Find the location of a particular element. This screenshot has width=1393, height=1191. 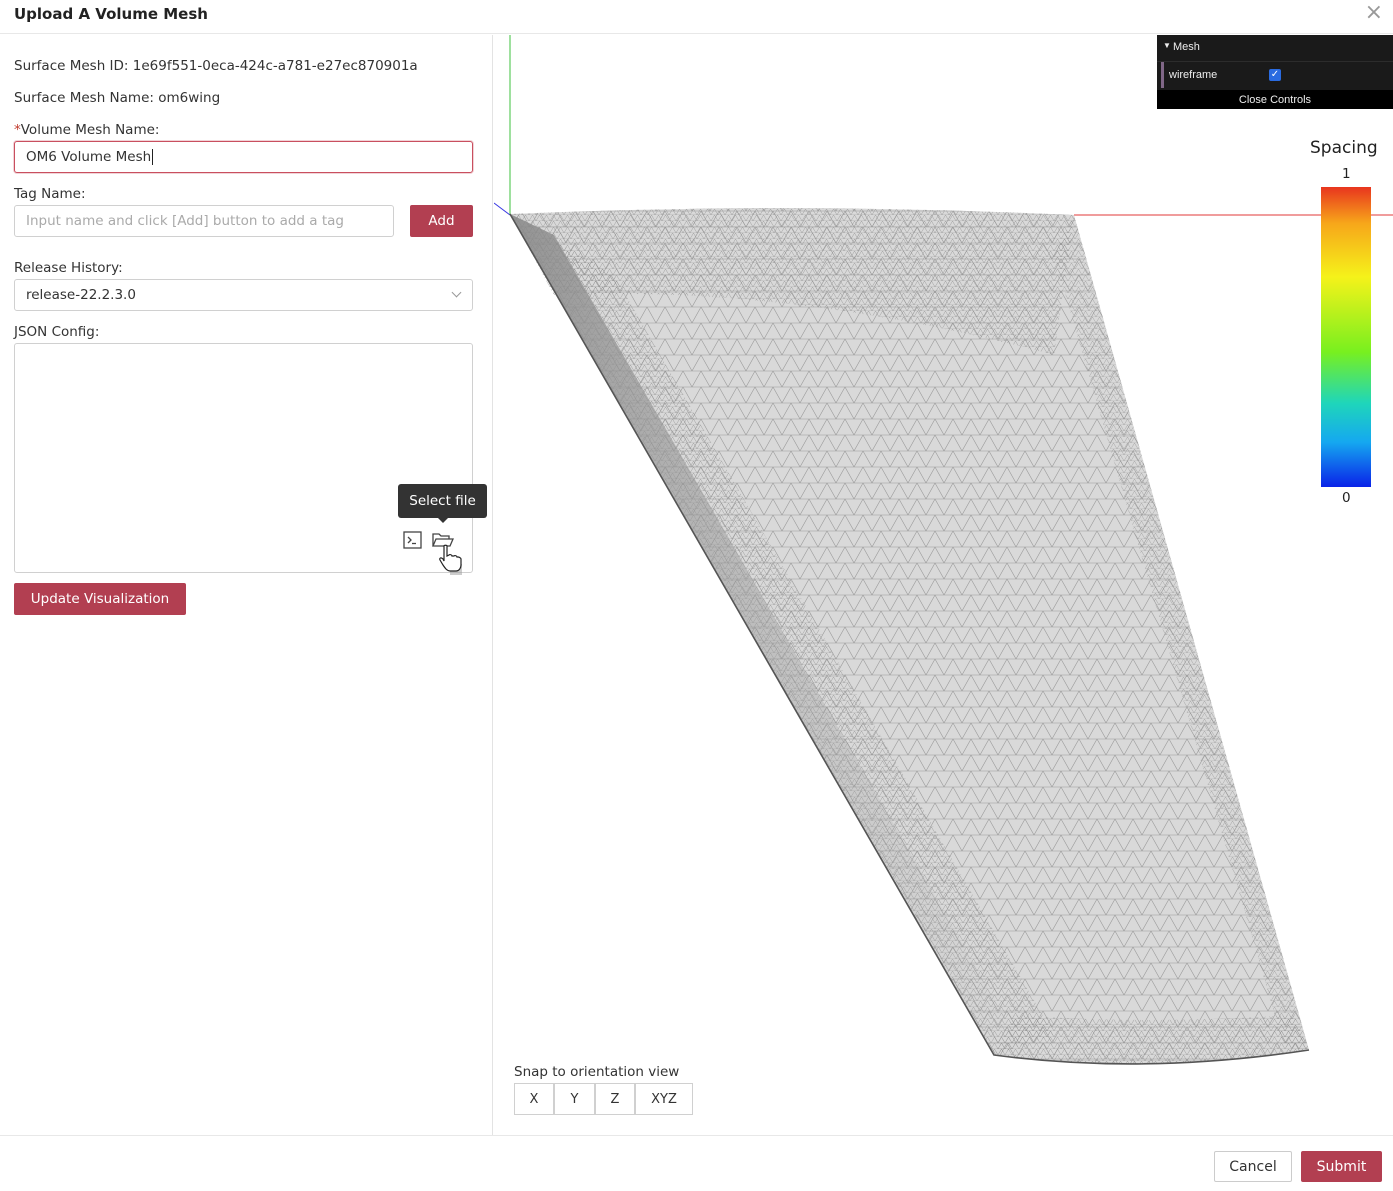

spacing-color-bar is located at coordinates (1346, 337).